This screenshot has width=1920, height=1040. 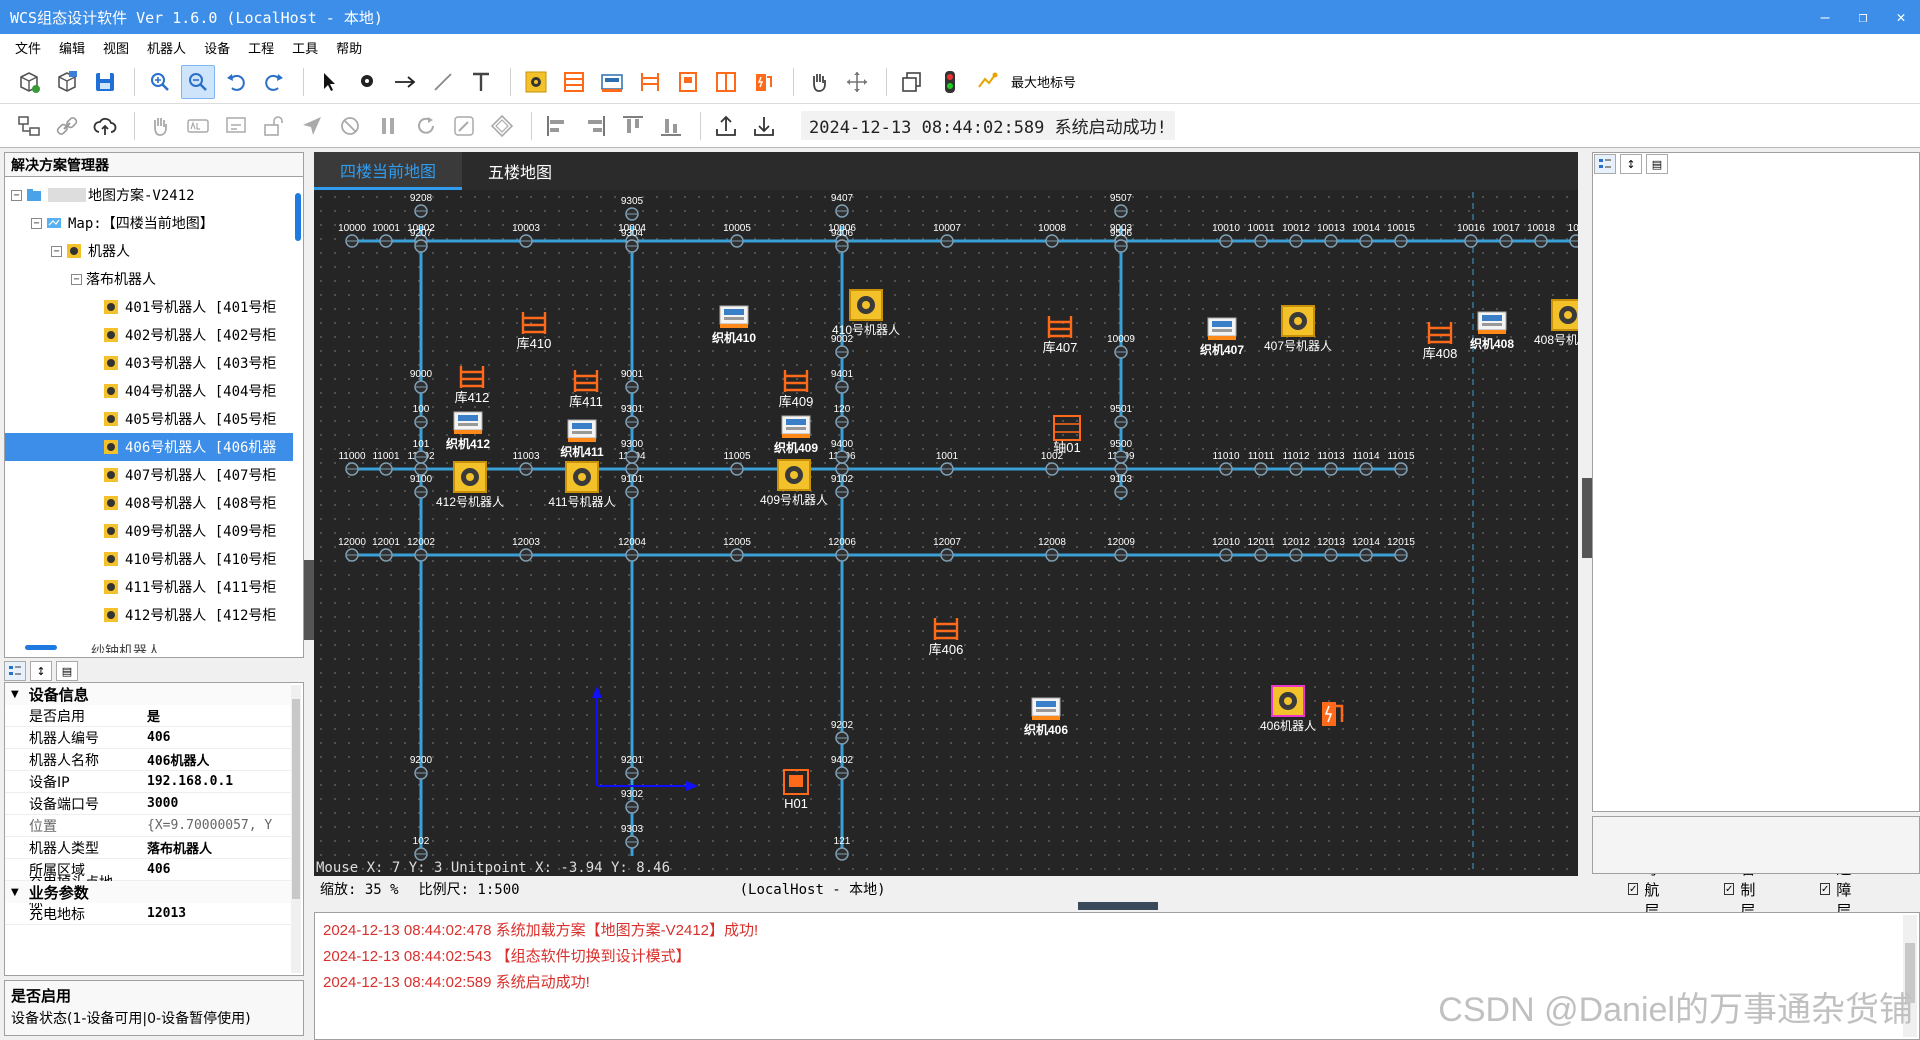 I want to click on tree-root: − 地图方案-V2412, so click(x=149, y=195).